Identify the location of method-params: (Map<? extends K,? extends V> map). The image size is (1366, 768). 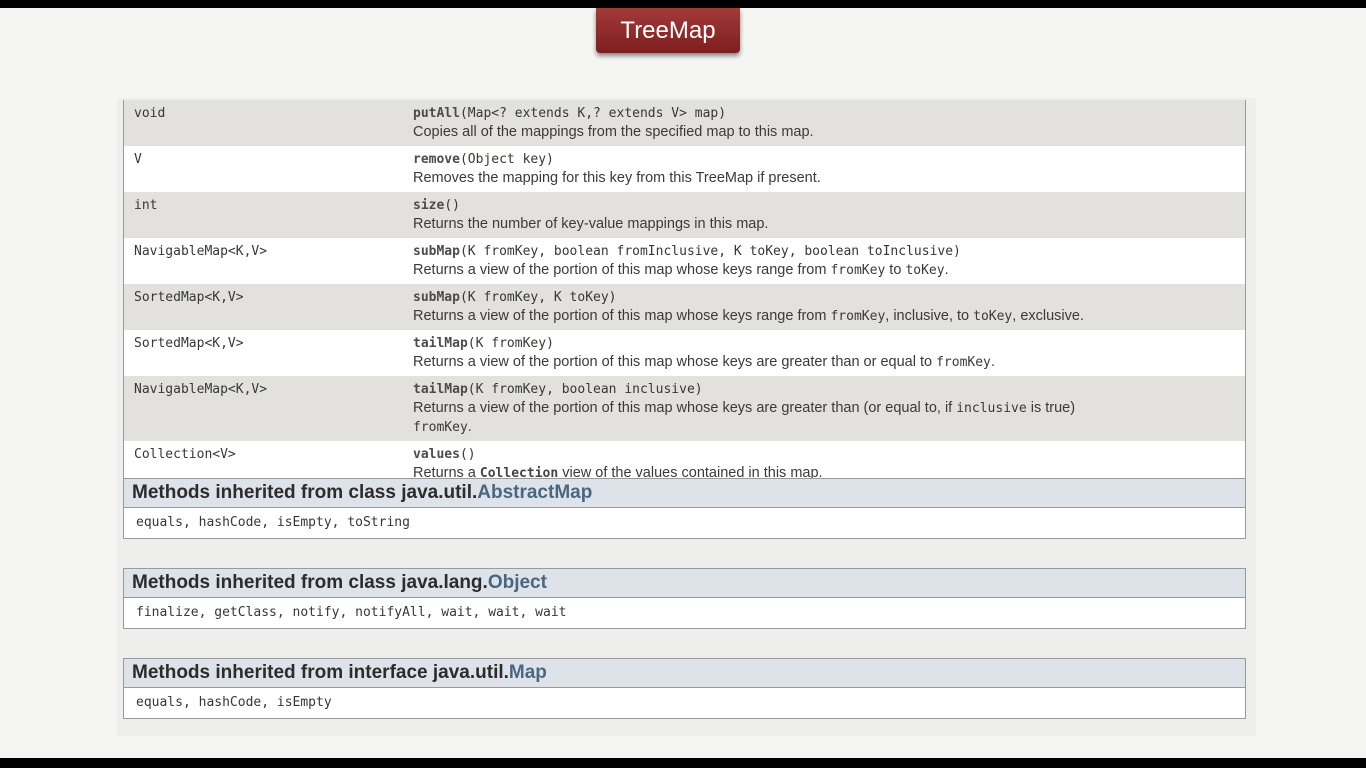
(593, 113).